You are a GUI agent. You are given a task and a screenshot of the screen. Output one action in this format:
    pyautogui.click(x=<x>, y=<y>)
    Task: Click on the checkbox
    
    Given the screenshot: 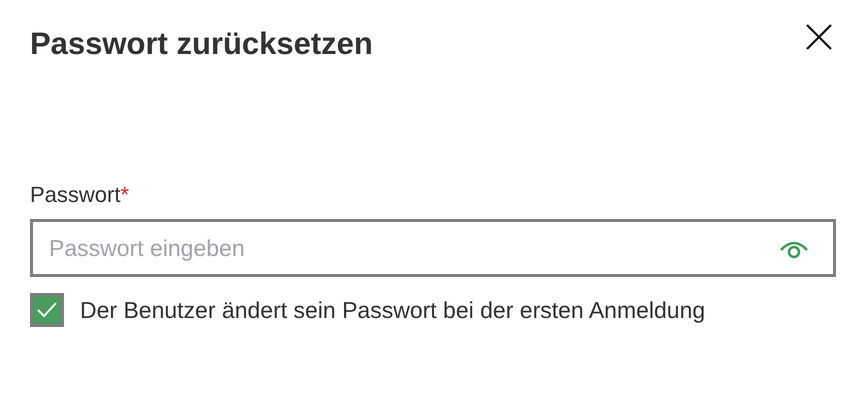 What is the action you would take?
    pyautogui.click(x=47, y=310)
    